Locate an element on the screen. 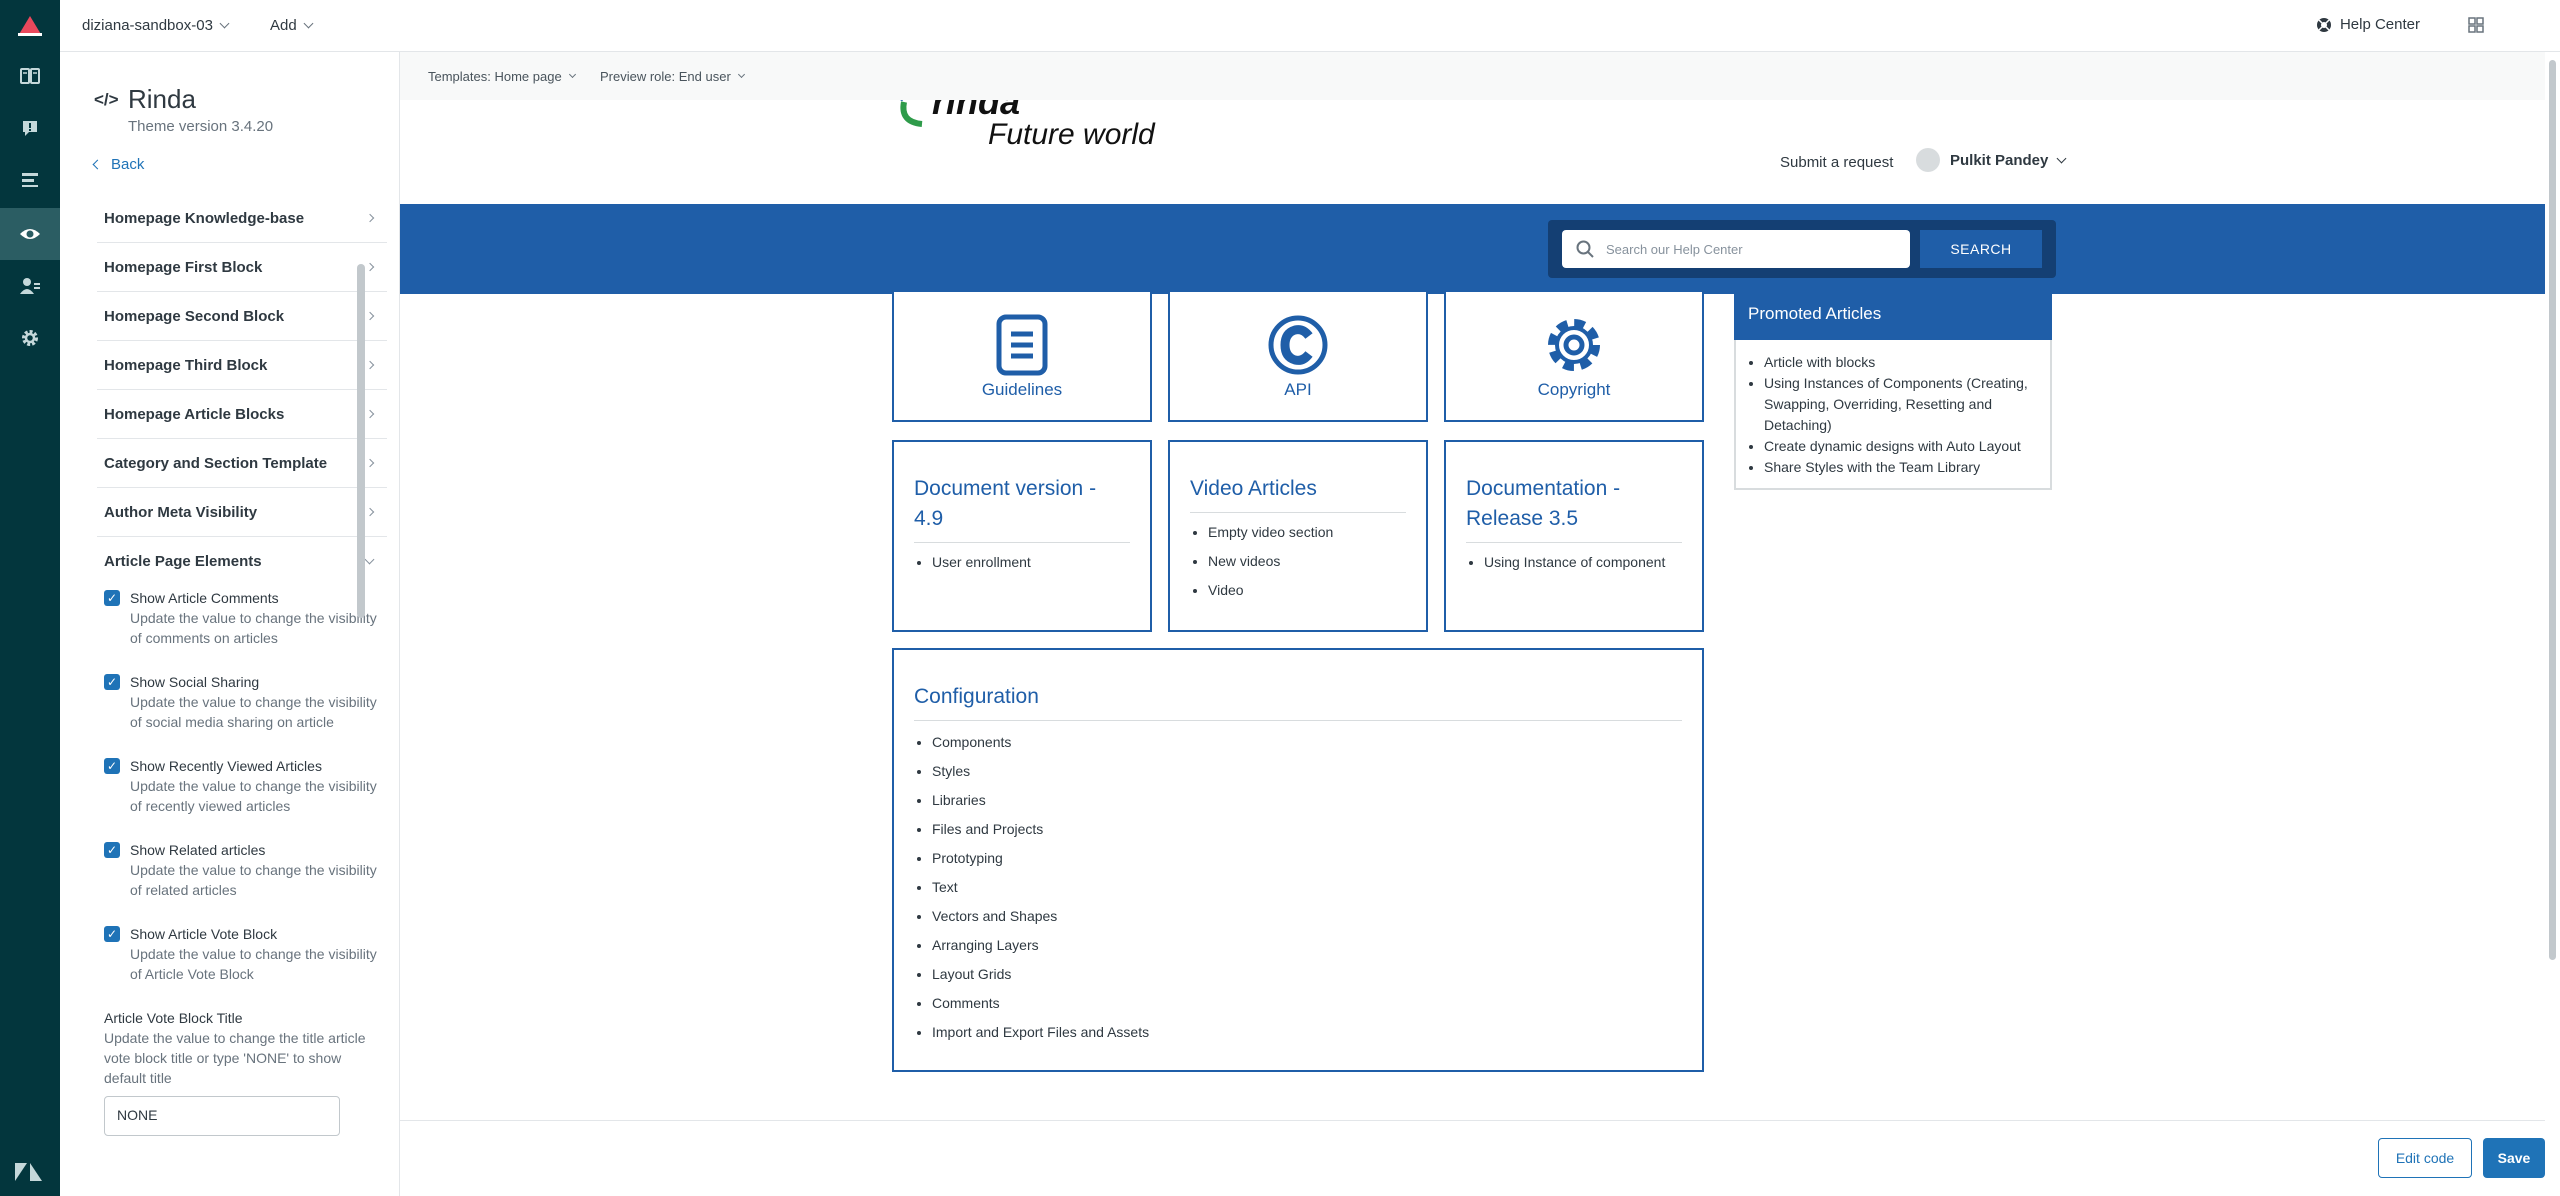 This screenshot has width=2560, height=1196. section-title: Configuration is located at coordinates (1298, 701).